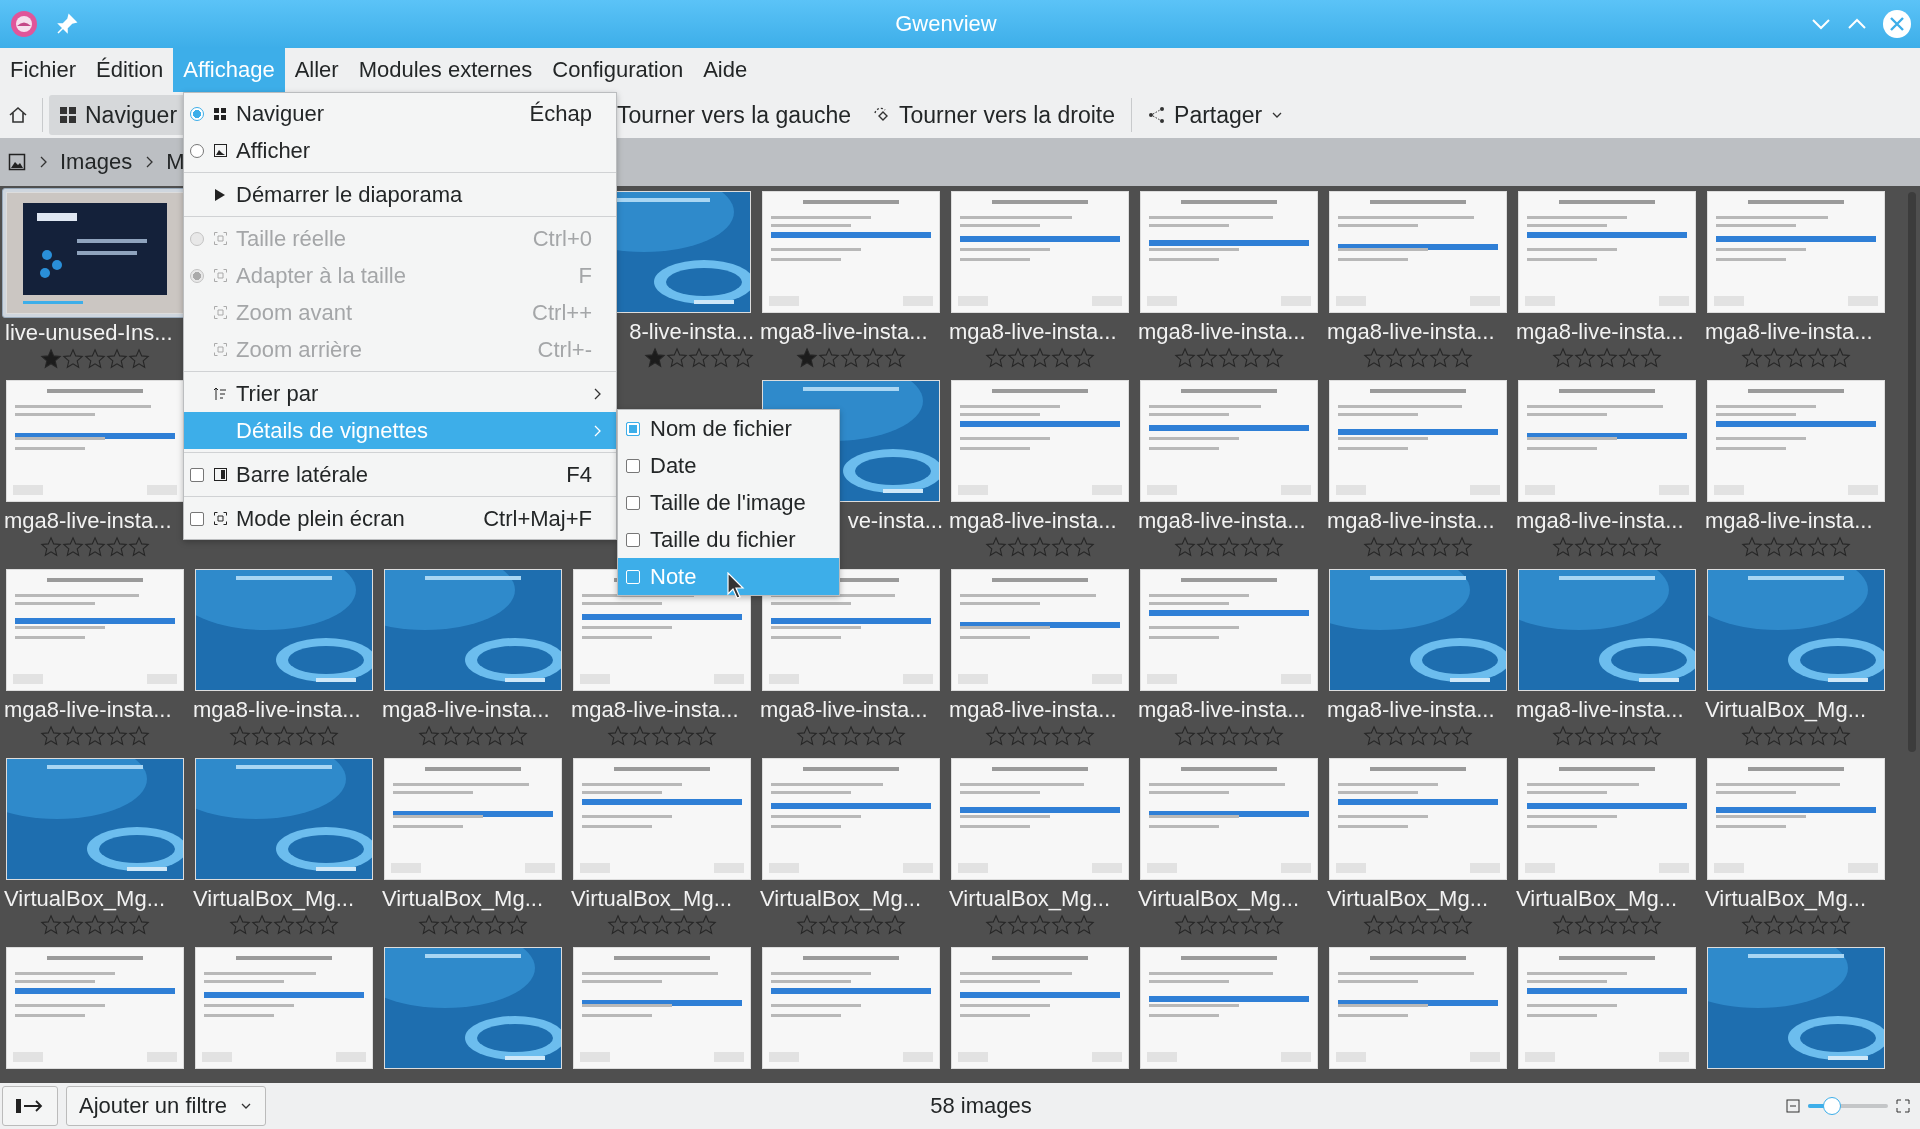 This screenshot has width=1920, height=1129. Describe the element at coordinates (67, 24) in the screenshot. I see `pin-icon` at that location.